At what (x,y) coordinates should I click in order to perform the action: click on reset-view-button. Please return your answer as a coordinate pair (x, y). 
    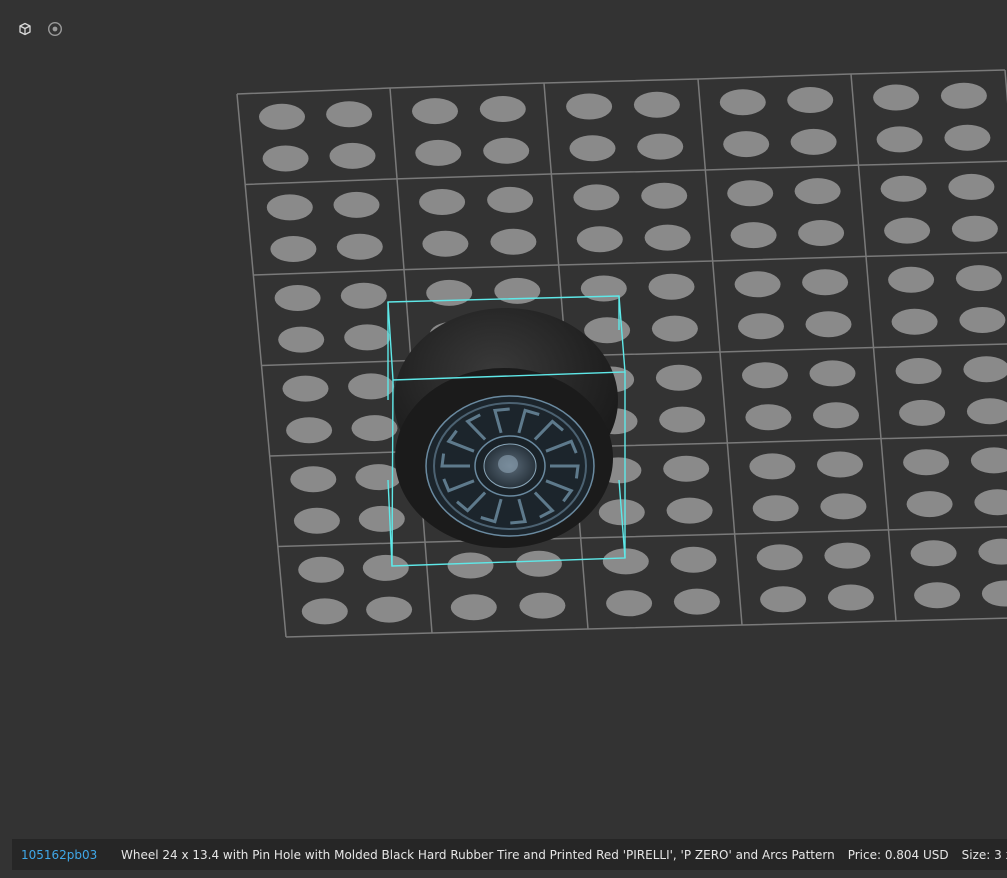
    Looking at the image, I should click on (55, 29).